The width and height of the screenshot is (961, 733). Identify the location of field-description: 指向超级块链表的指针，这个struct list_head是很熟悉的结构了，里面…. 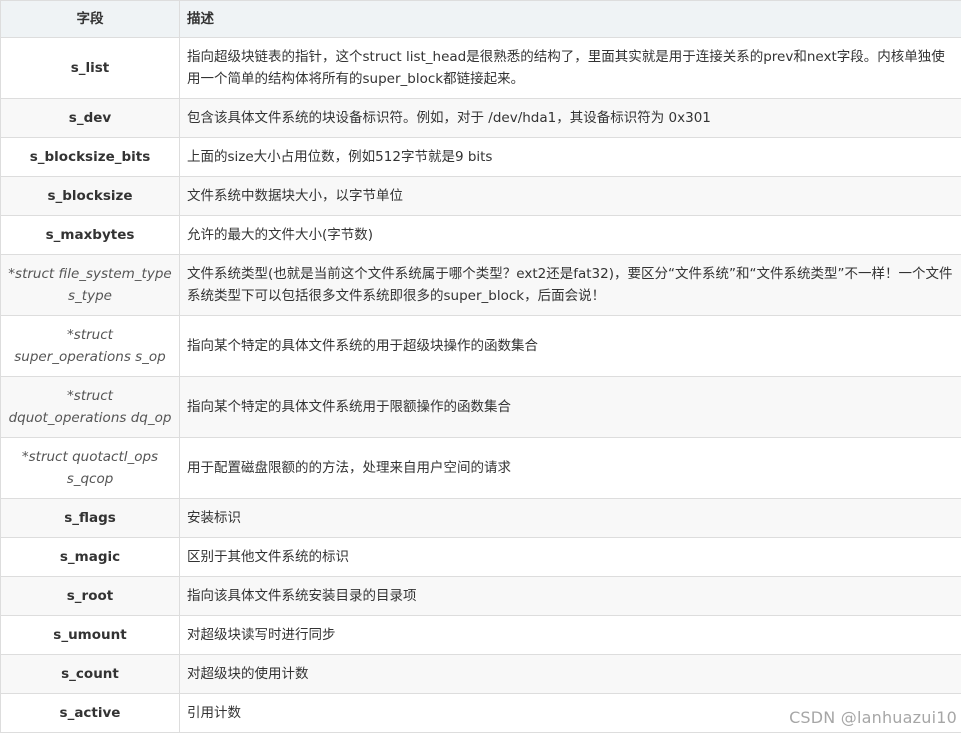
(570, 68).